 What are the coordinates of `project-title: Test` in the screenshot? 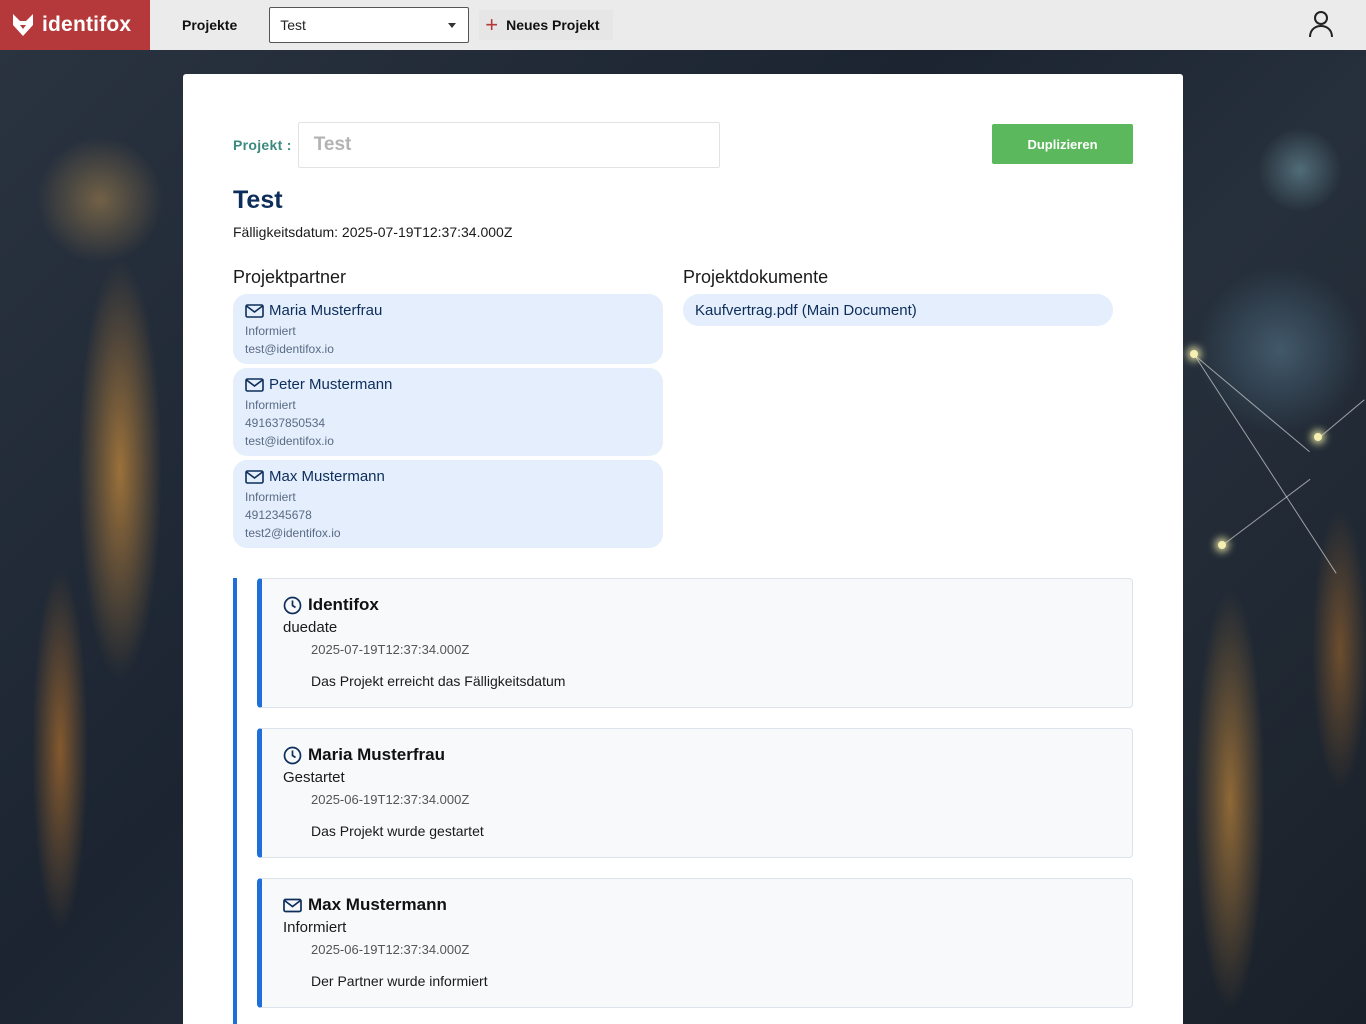 It's located at (258, 200).